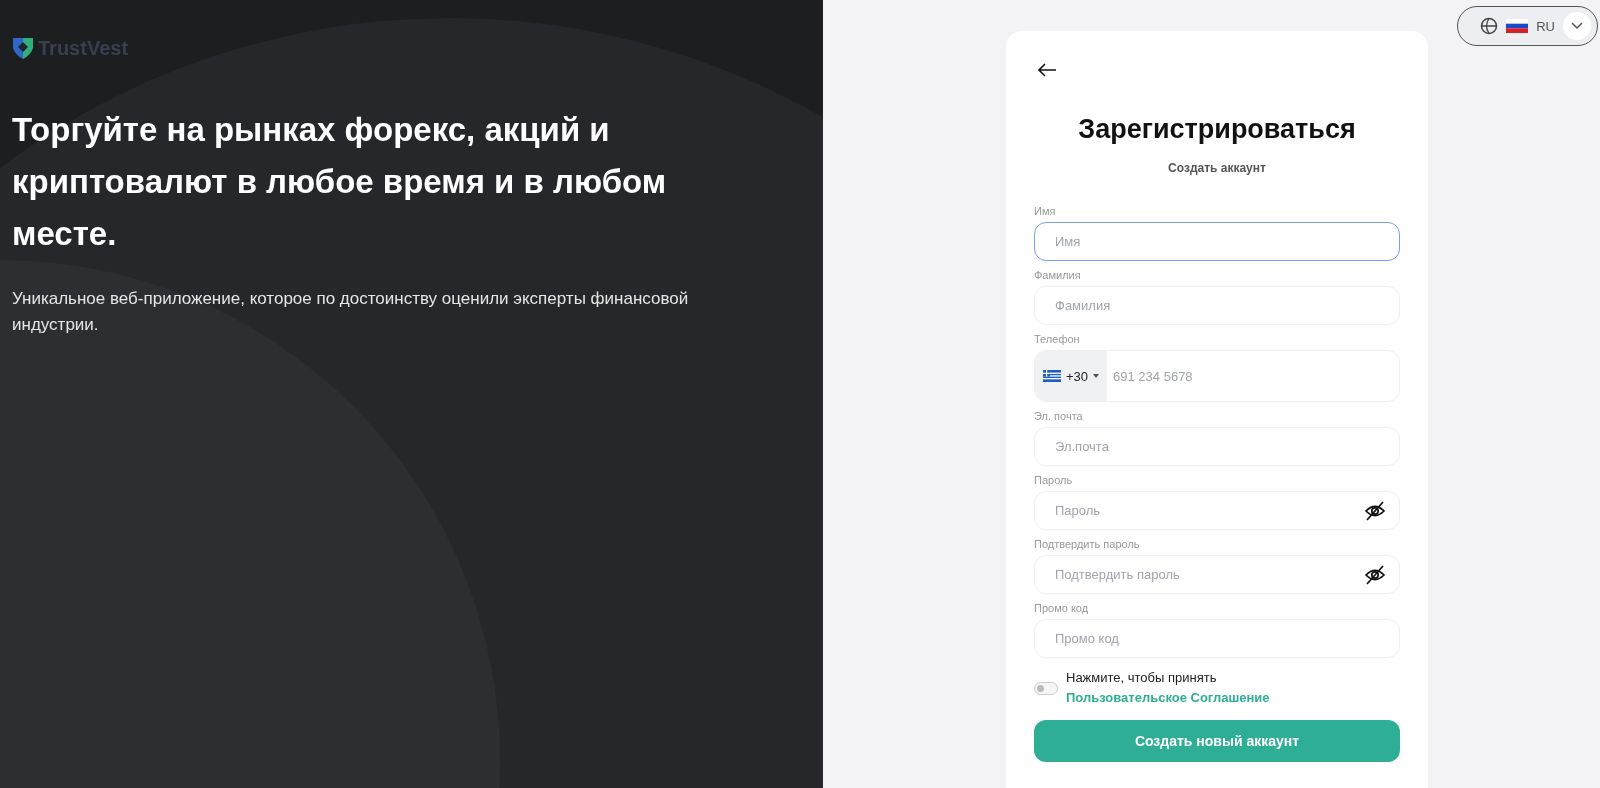  Describe the element at coordinates (23, 48) in the screenshot. I see `shield-logo-icon` at that location.